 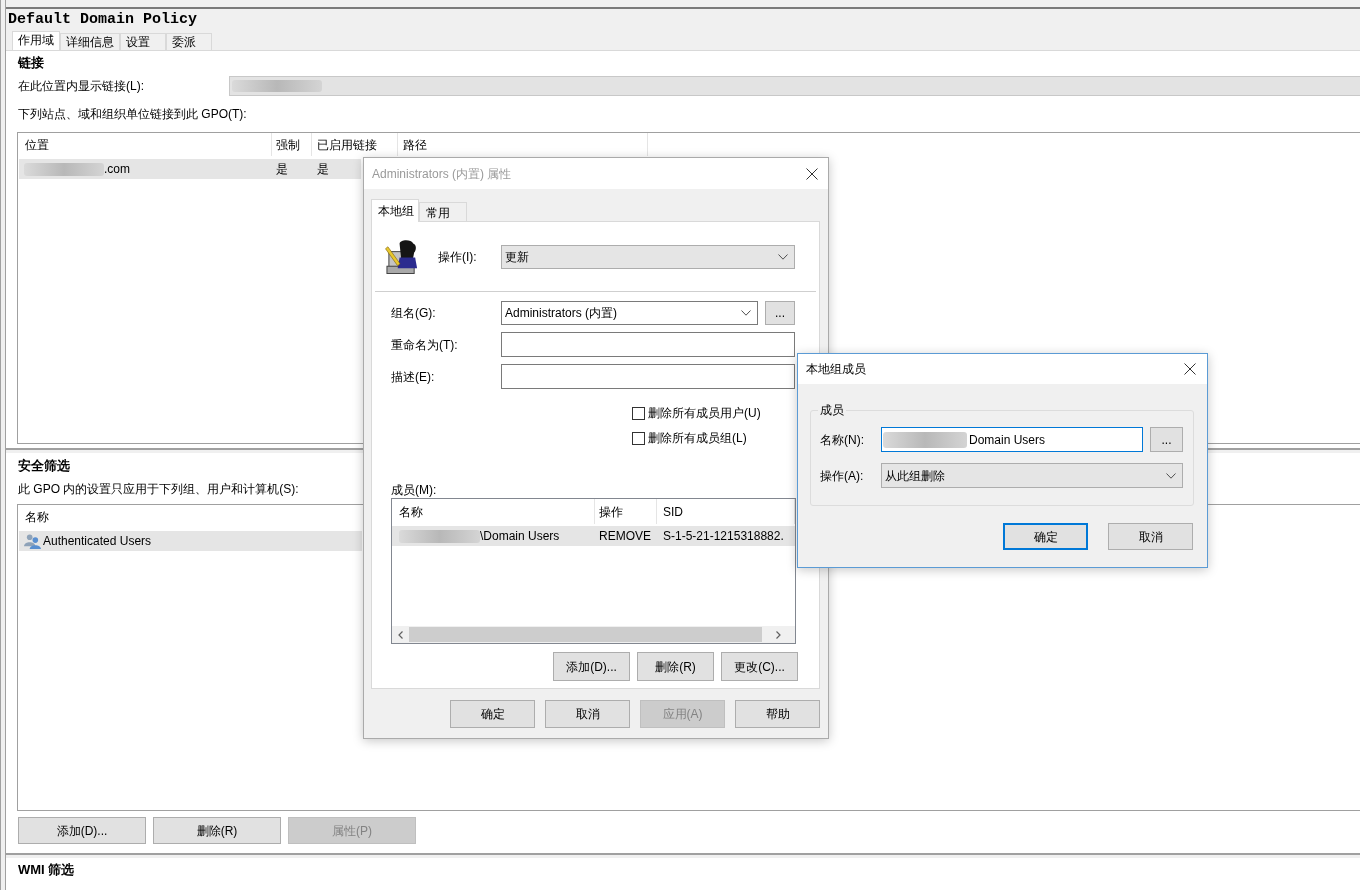 What do you see at coordinates (697, 438) in the screenshot?
I see `checkbox-label: 删除所有成员组(L)` at bounding box center [697, 438].